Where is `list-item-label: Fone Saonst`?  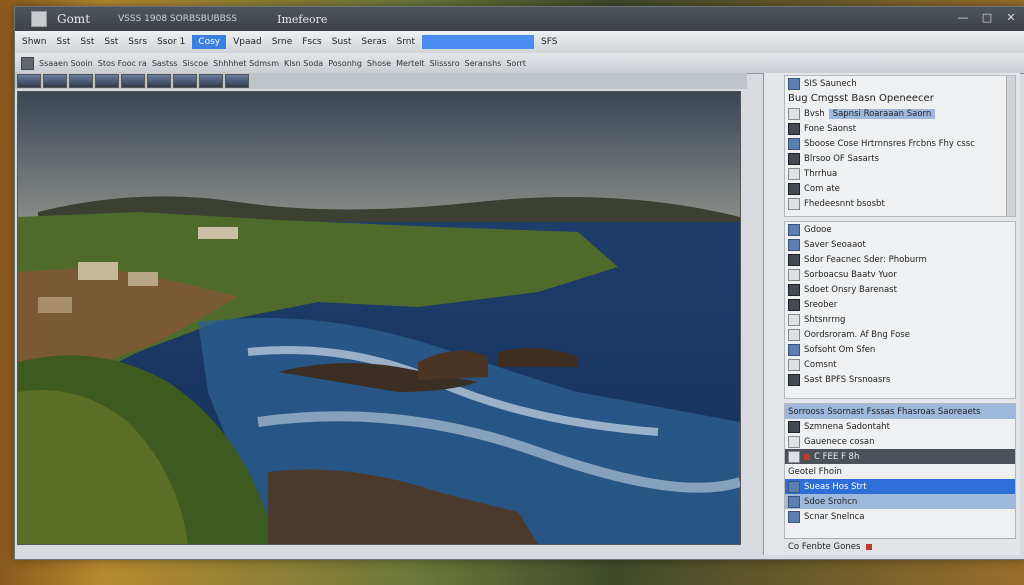
list-item-label: Fone Saonst is located at coordinates (830, 128).